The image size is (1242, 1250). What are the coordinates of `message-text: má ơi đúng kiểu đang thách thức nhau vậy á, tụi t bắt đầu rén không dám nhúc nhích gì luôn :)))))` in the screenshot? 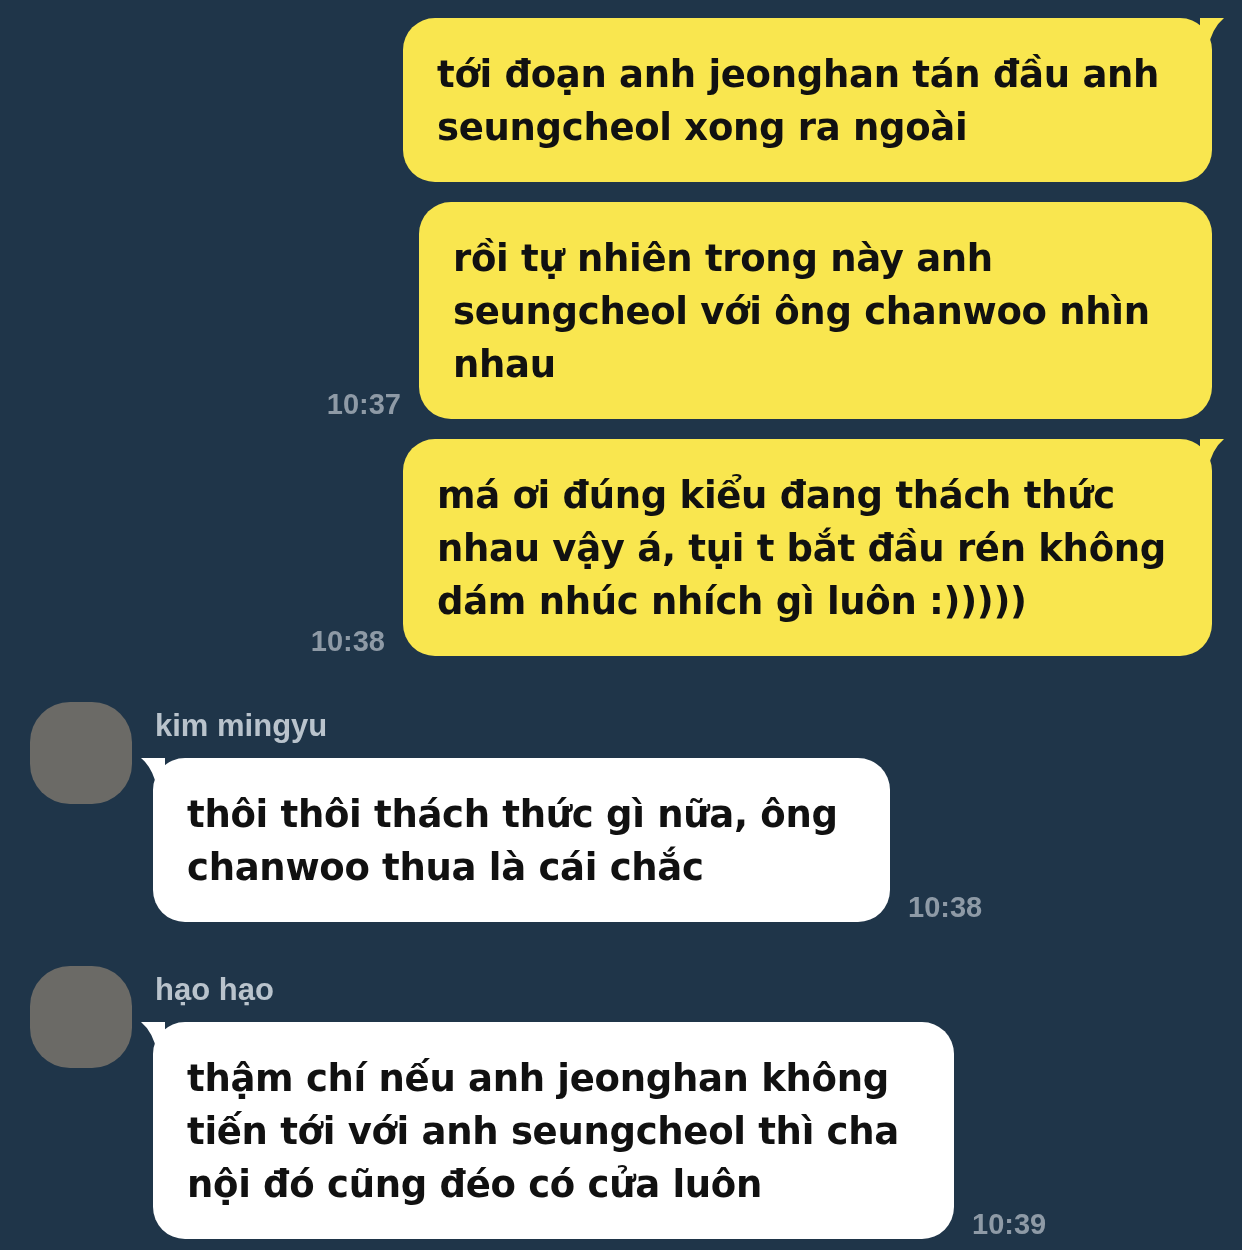 It's located at (801, 548).